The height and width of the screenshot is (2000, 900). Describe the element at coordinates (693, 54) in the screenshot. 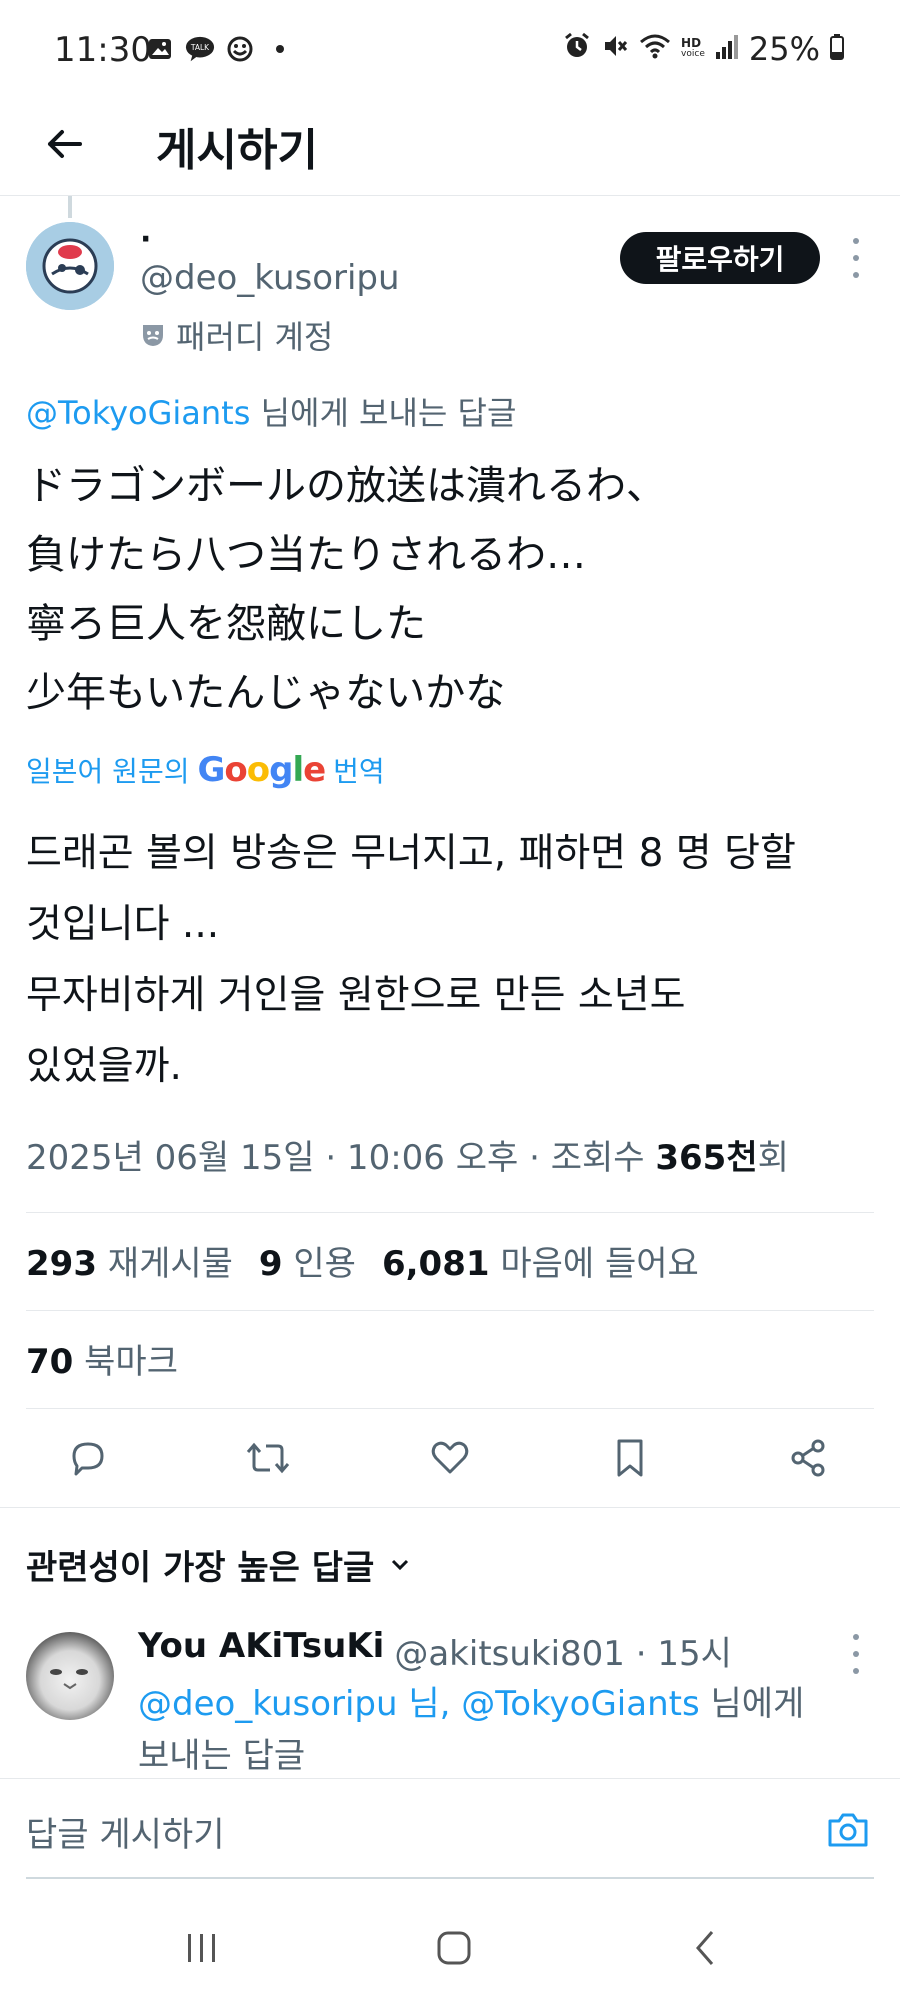

I see `voice-label: voice` at that location.